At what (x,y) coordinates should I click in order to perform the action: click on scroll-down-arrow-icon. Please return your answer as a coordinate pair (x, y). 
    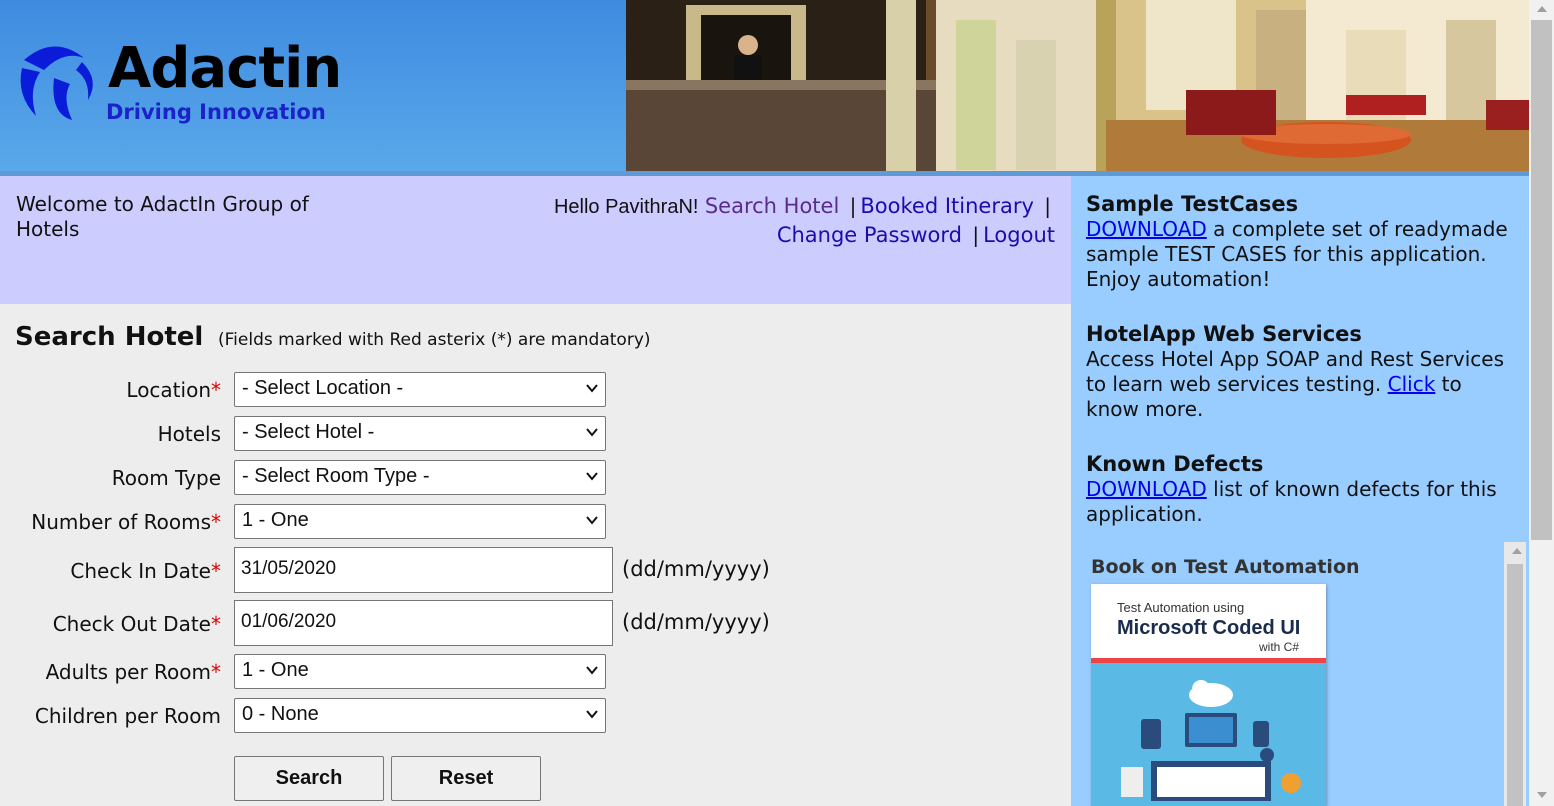
    Looking at the image, I should click on (1542, 795).